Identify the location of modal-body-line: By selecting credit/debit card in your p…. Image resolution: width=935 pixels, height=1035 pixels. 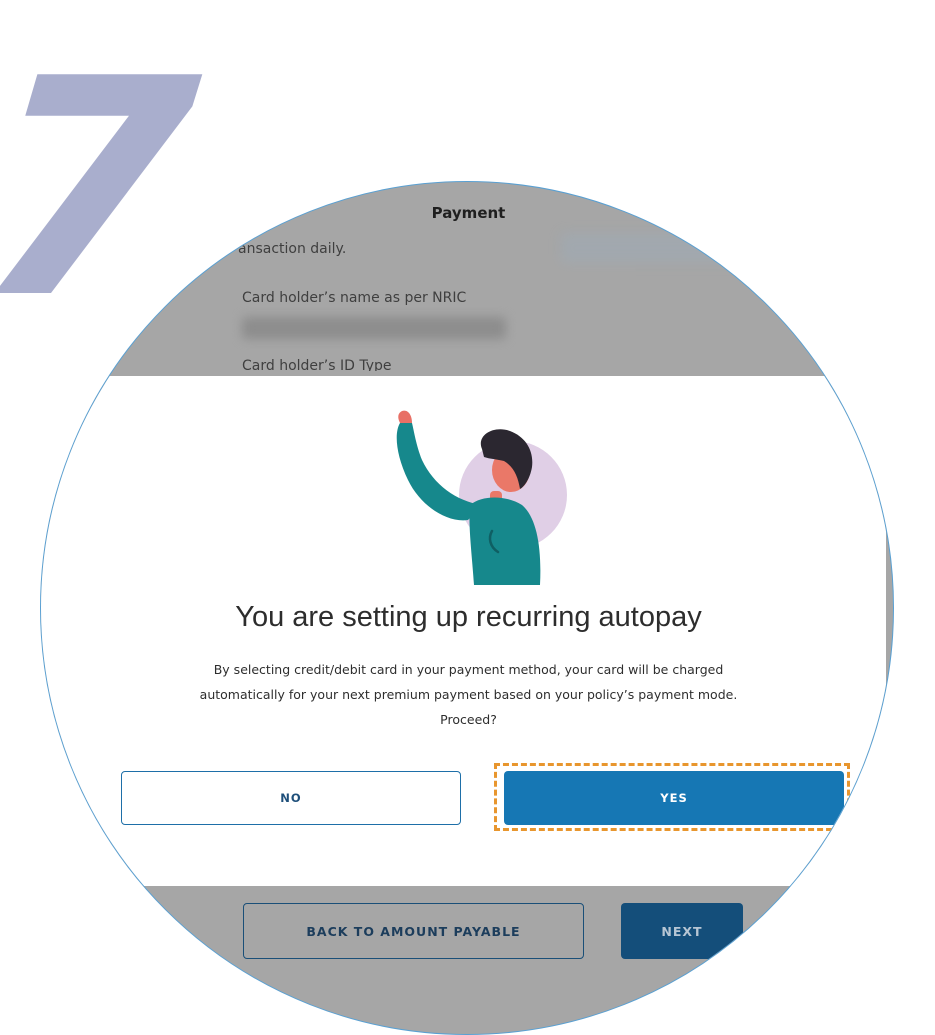
(468, 669).